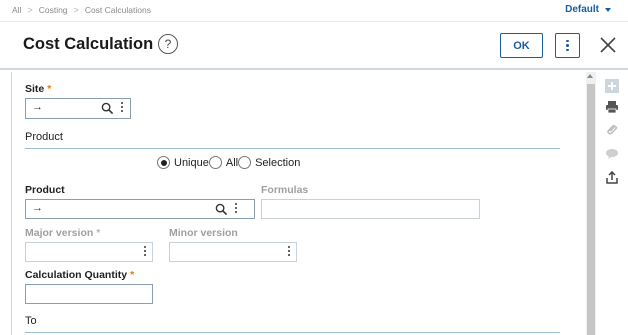 The width and height of the screenshot is (628, 335). What do you see at coordinates (582, 9) in the screenshot?
I see `profile-menu-label: Default` at bounding box center [582, 9].